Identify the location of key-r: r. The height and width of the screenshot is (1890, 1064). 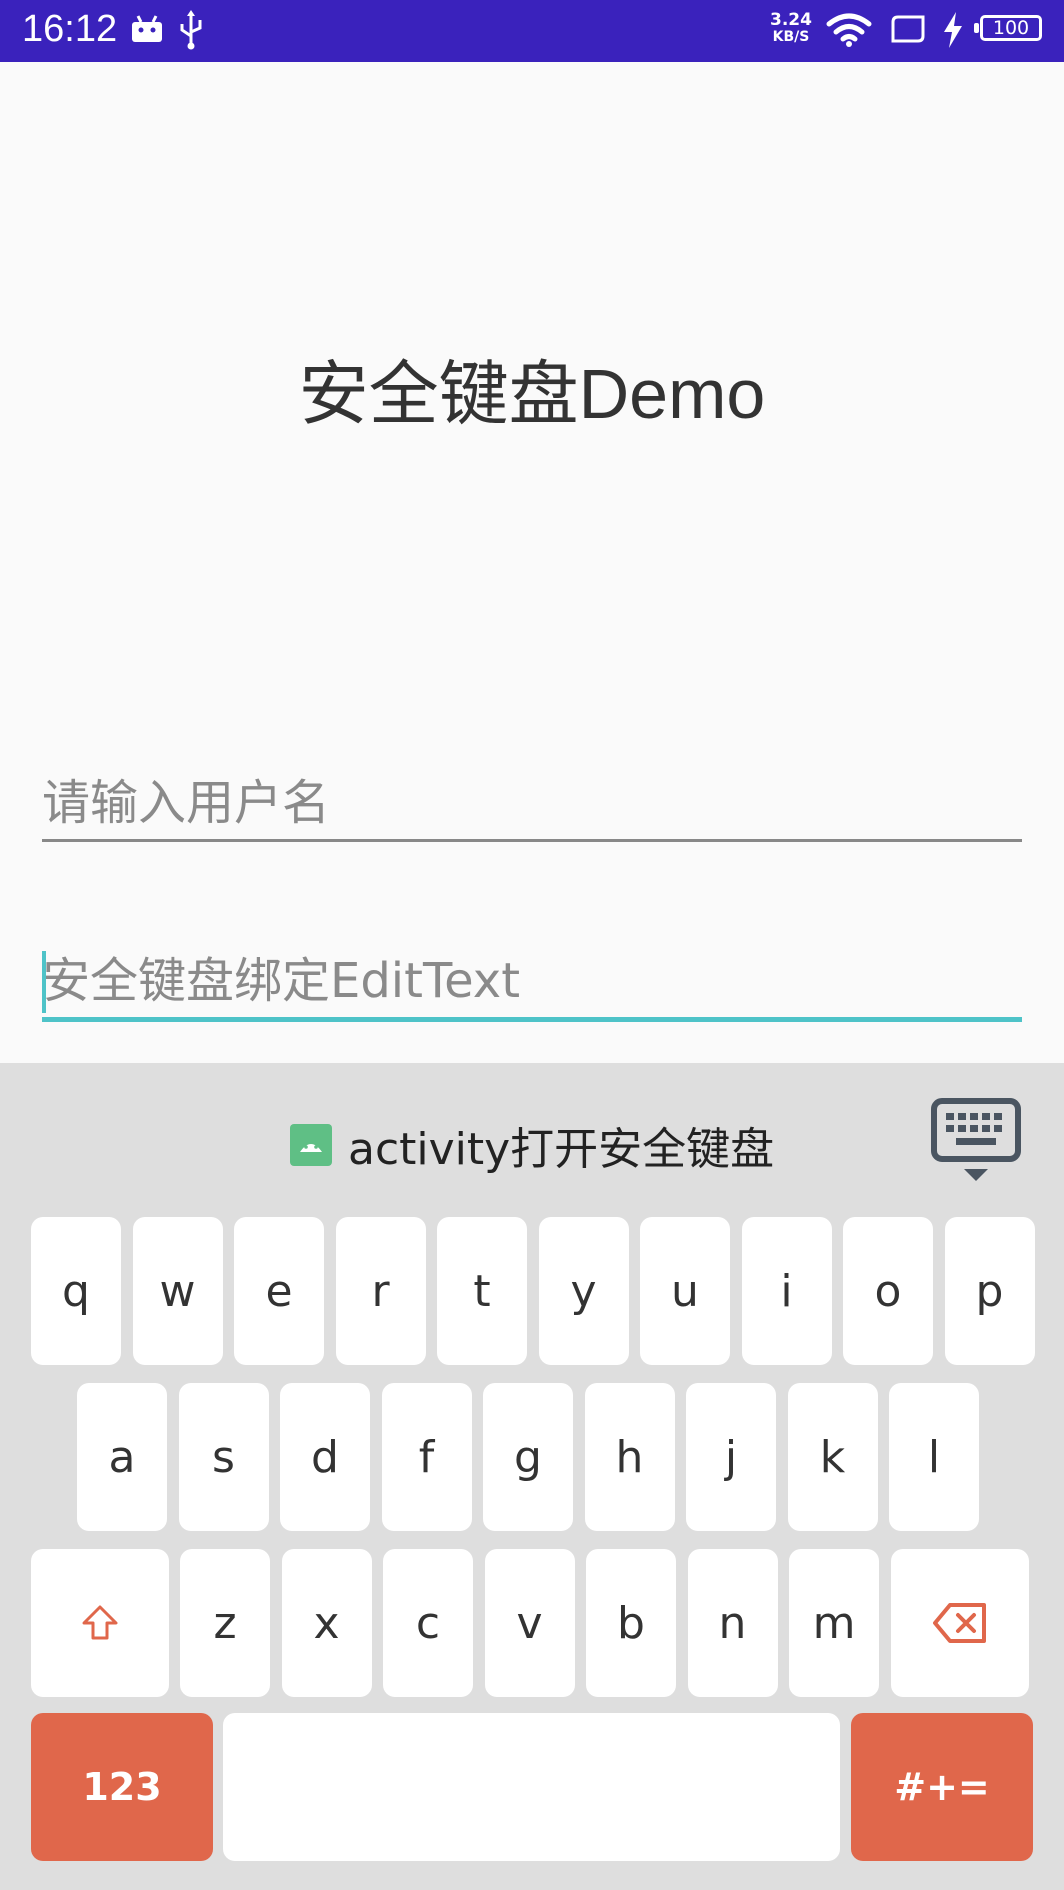
(380, 1291).